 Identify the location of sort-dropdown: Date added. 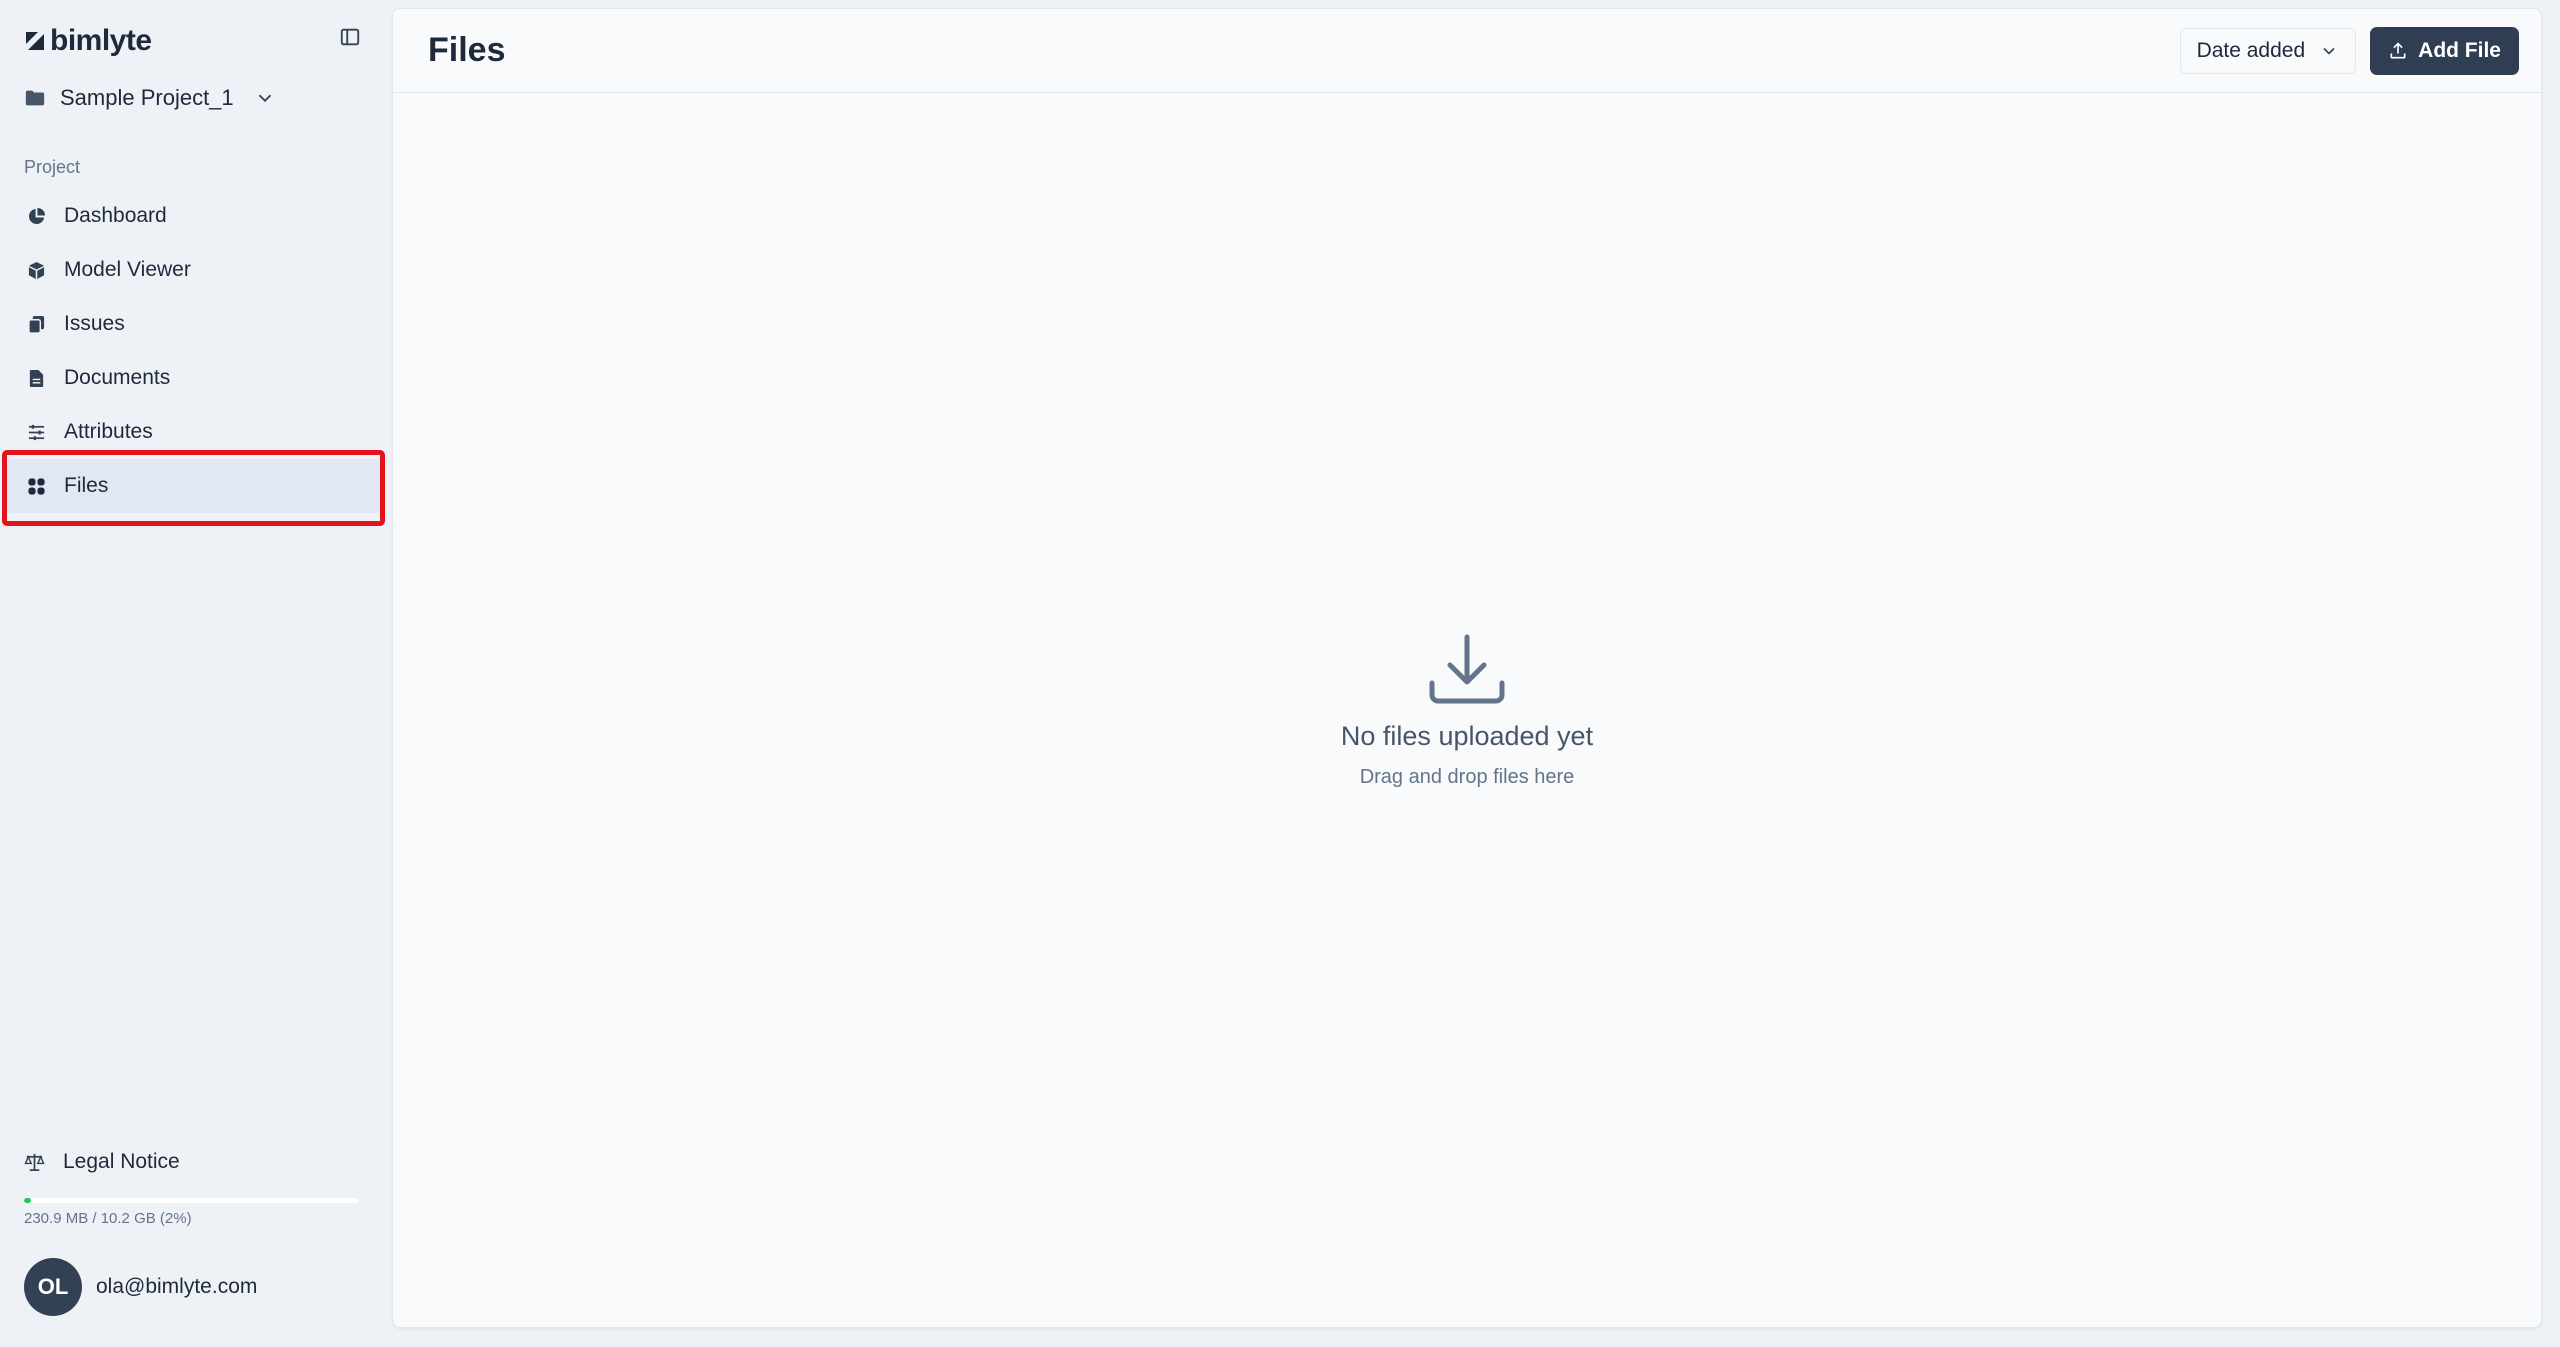
(2268, 50).